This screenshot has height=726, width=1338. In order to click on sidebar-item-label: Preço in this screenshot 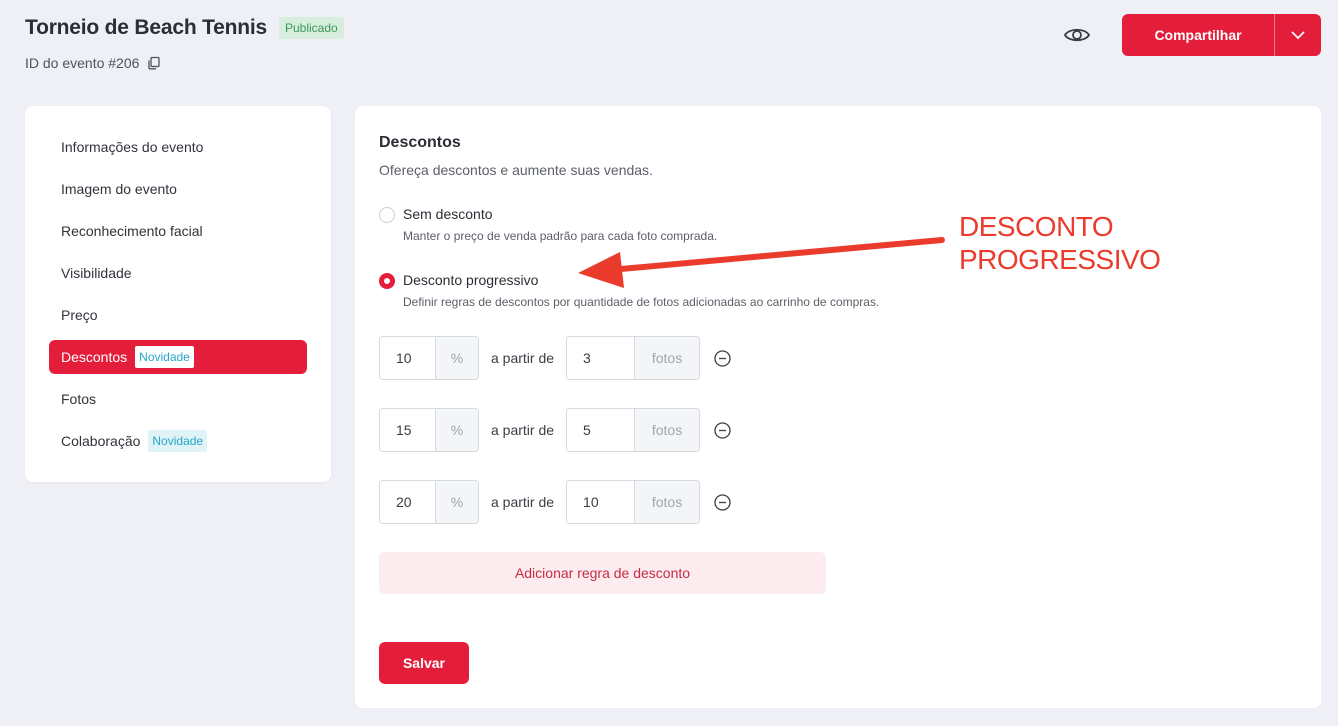, I will do `click(79, 315)`.